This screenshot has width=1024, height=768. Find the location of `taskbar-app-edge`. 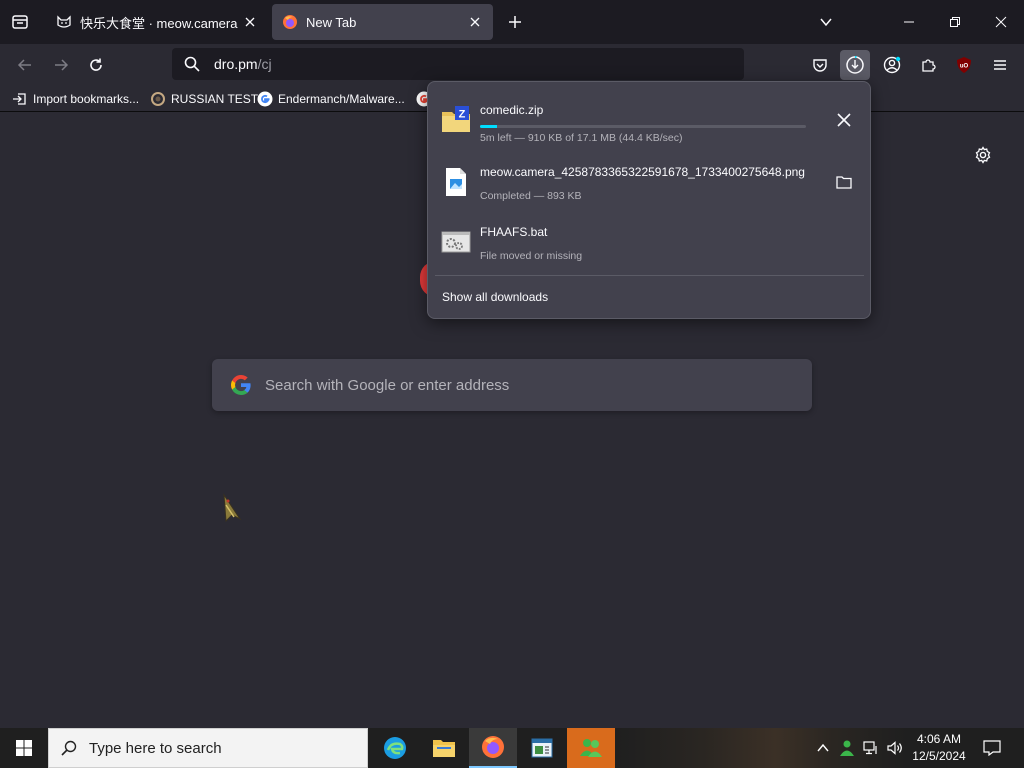

taskbar-app-edge is located at coordinates (395, 748).